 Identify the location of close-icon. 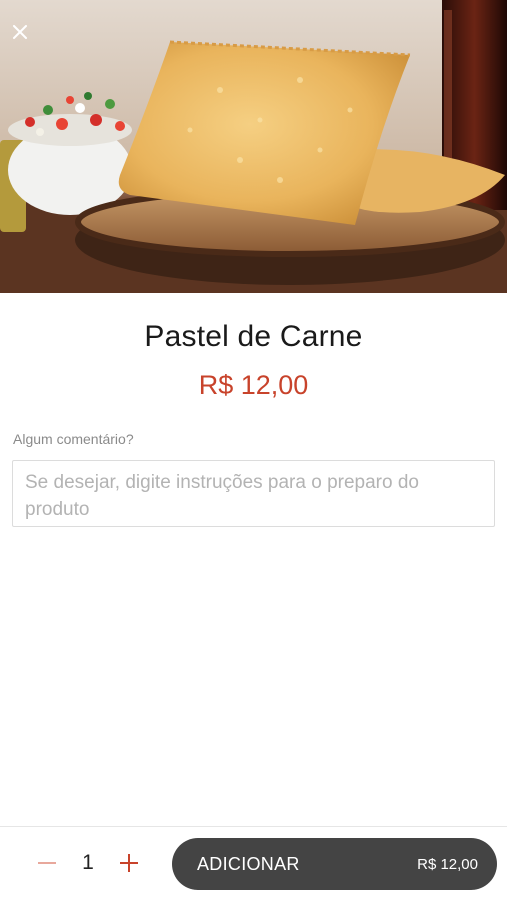
(20, 32).